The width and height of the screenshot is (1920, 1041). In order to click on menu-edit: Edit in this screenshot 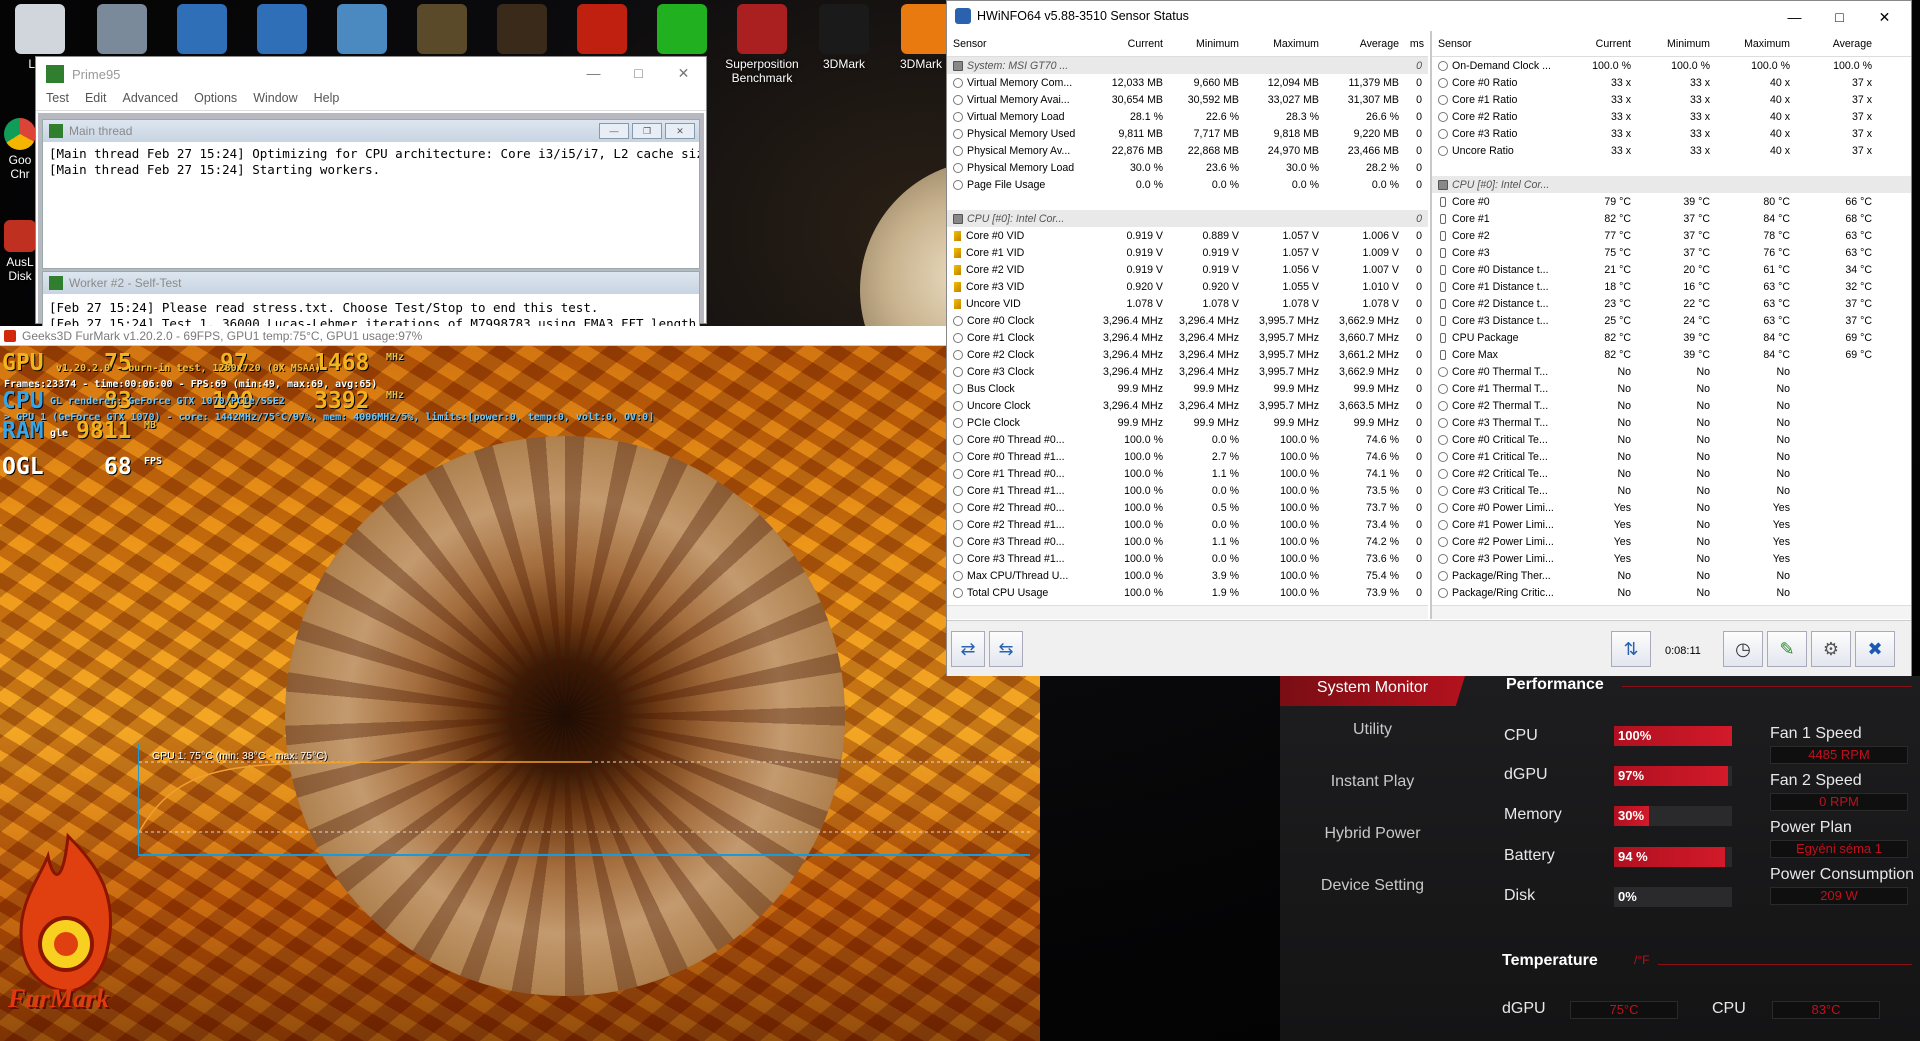, I will do `click(96, 100)`.